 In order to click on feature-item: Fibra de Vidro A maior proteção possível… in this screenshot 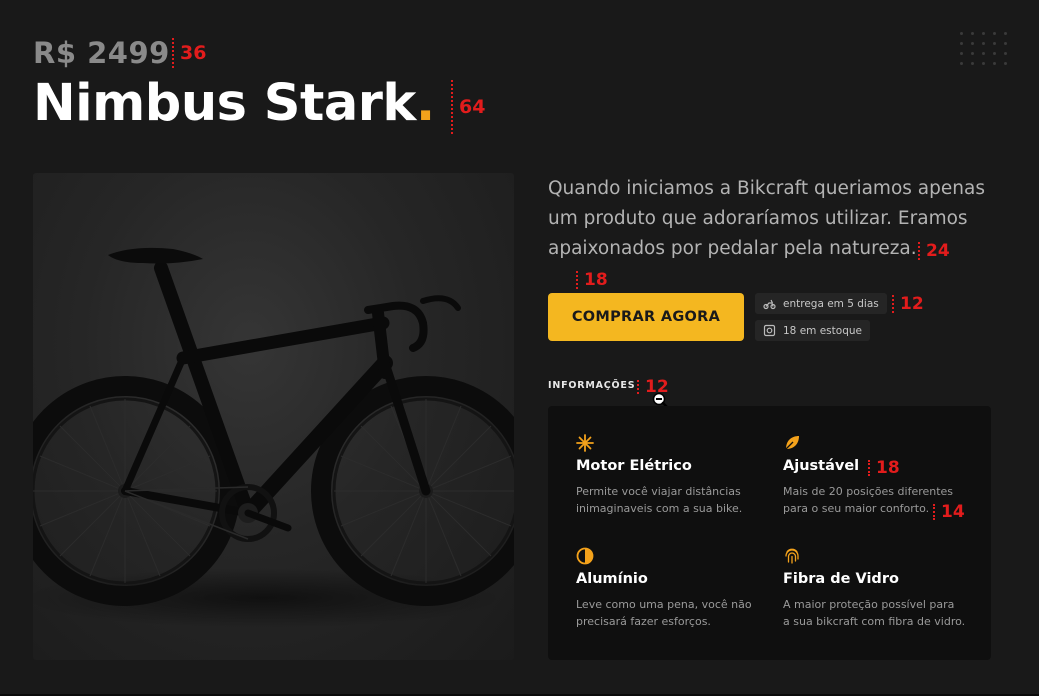, I will do `click(878, 588)`.